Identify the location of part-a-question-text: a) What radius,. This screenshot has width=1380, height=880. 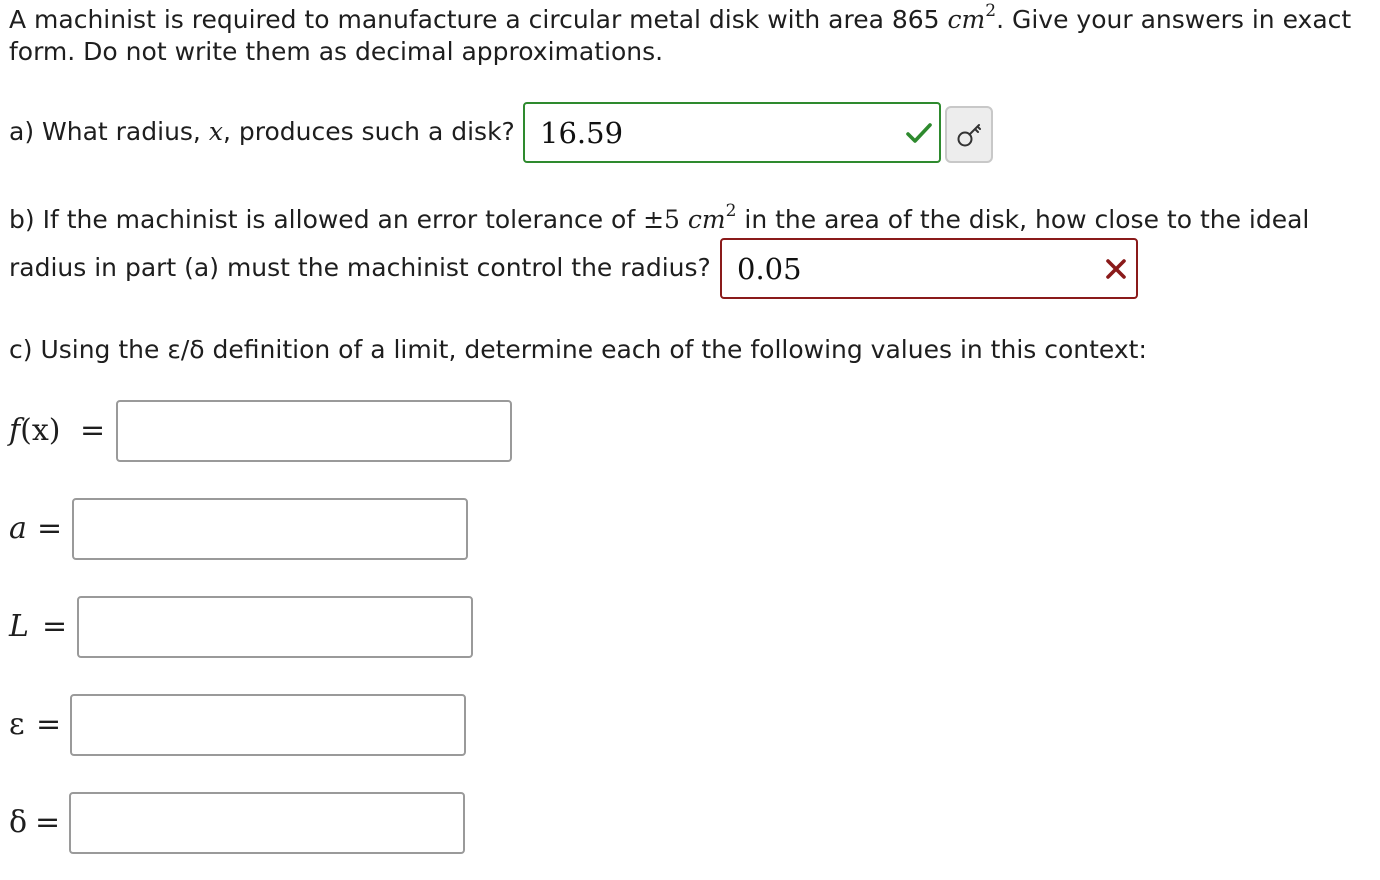
(109, 131).